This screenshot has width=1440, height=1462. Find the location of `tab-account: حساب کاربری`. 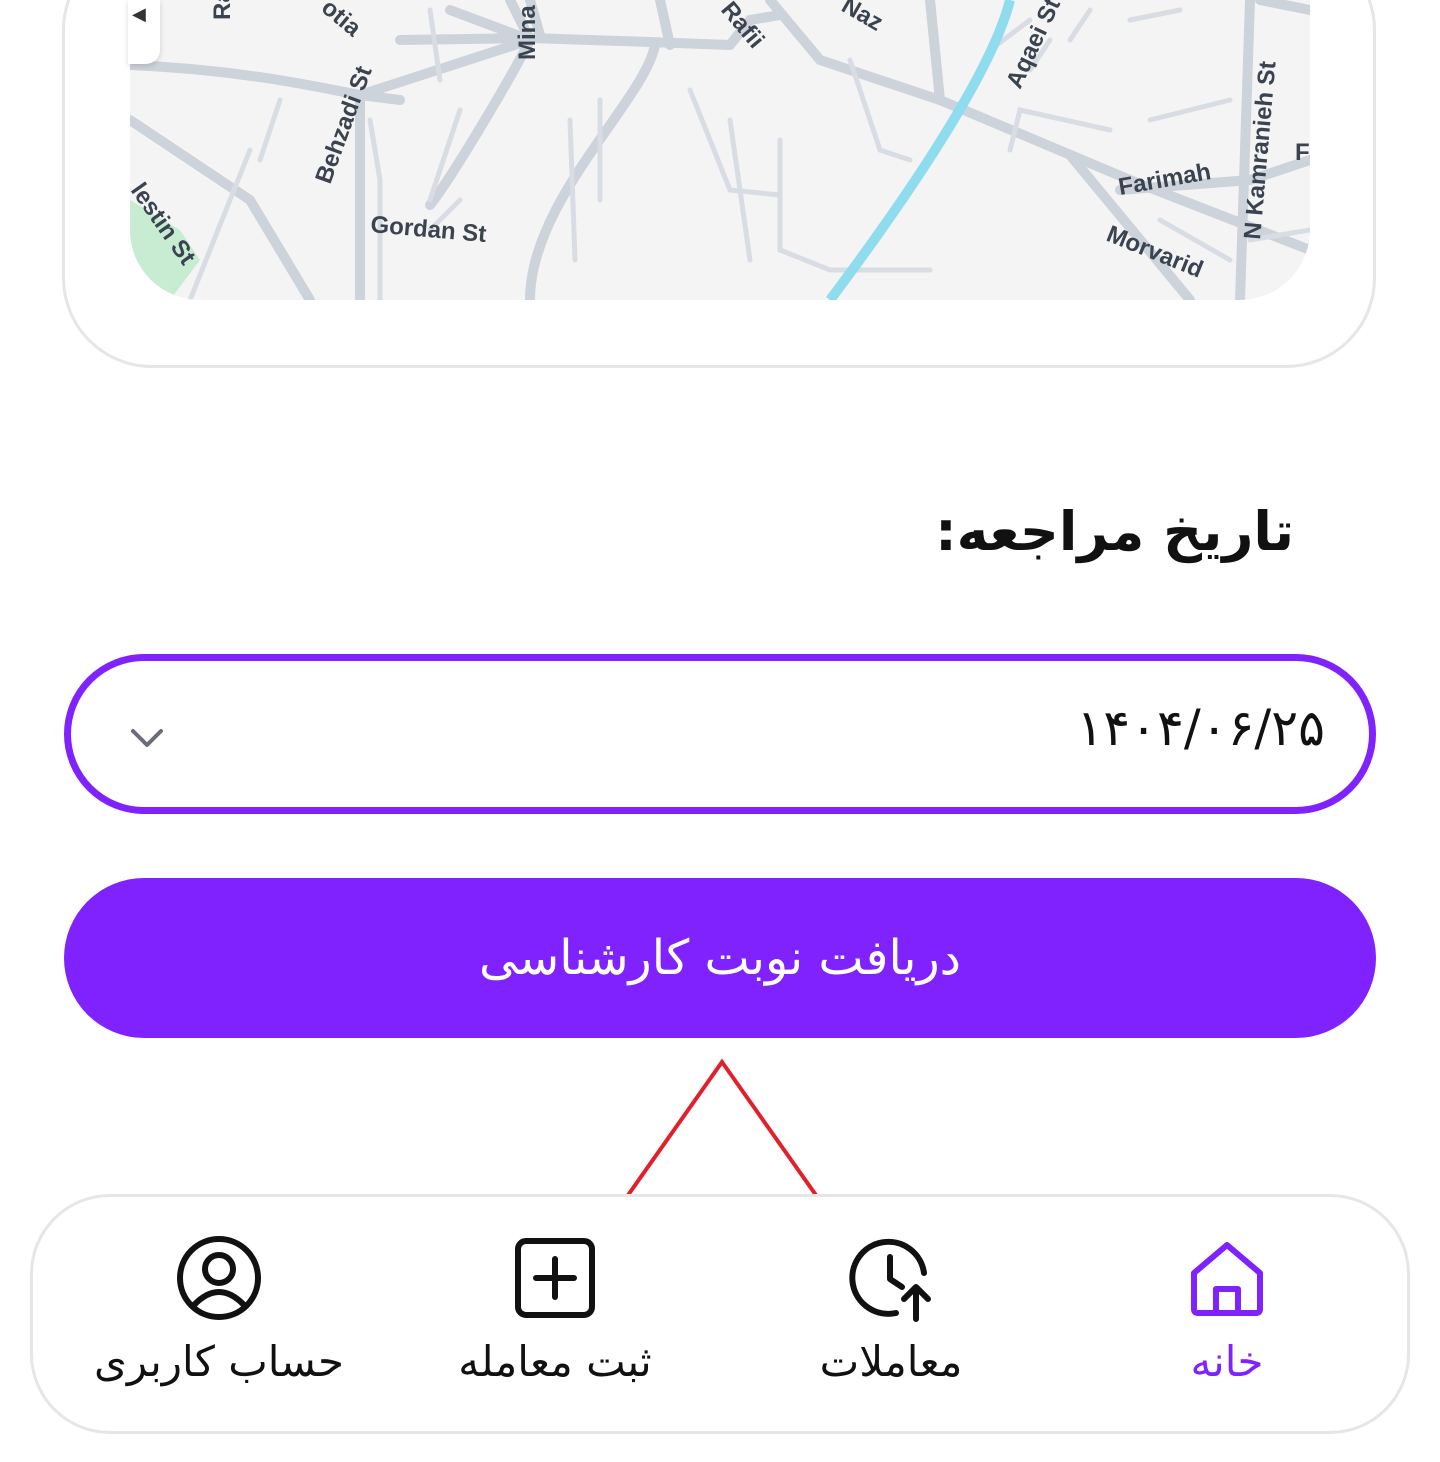

tab-account: حساب کاربری is located at coordinates (219, 1317).